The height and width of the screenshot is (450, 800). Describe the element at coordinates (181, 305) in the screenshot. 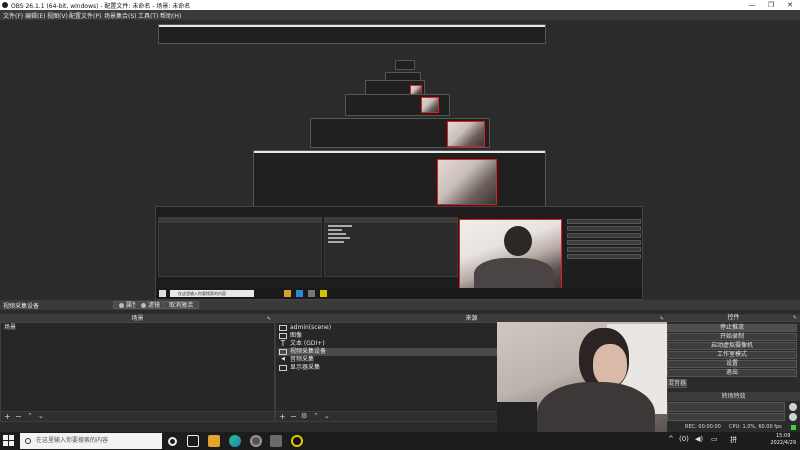

I see `deactivate-button: 取消激活` at that location.